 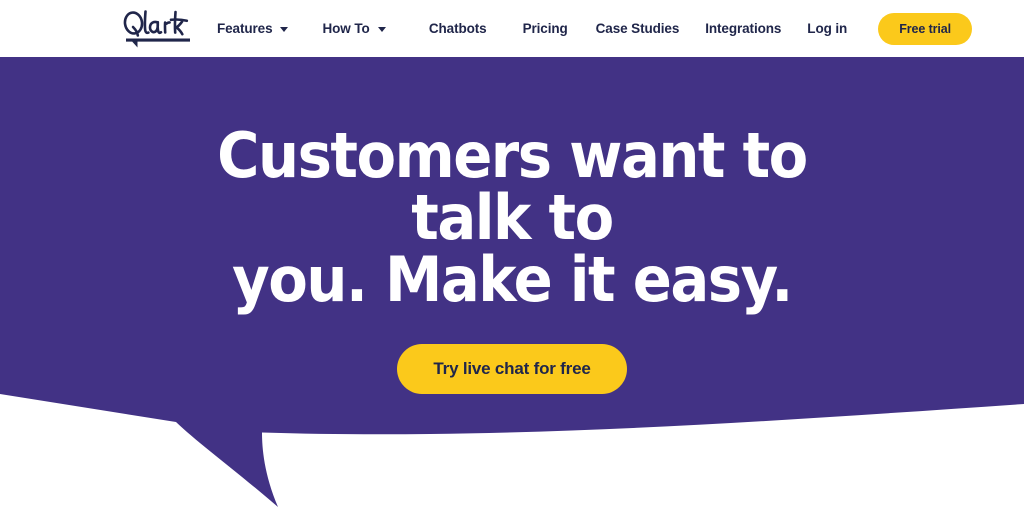 I want to click on olark-logo, so click(x=158, y=28).